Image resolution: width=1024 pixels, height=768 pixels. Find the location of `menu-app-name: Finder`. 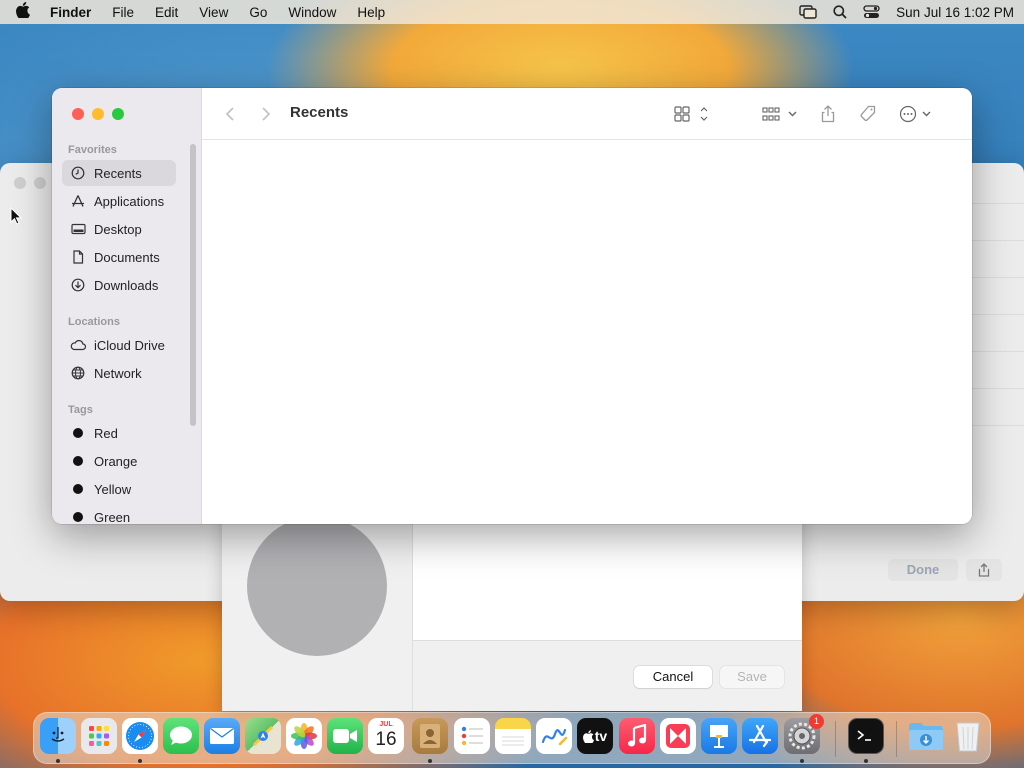

menu-app-name: Finder is located at coordinates (70, 12).